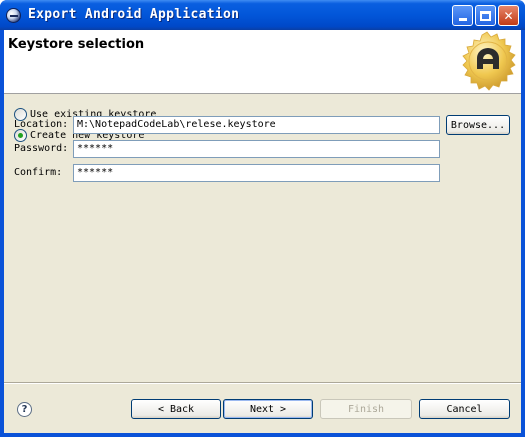  I want to click on confirm-input: ******, so click(256, 173).